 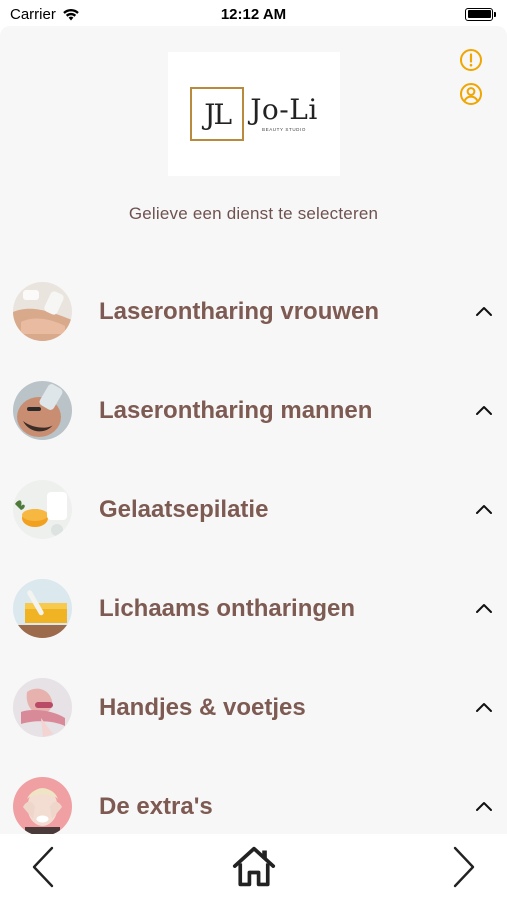 I want to click on face-epilation-thumbnail, so click(x=42, y=509).